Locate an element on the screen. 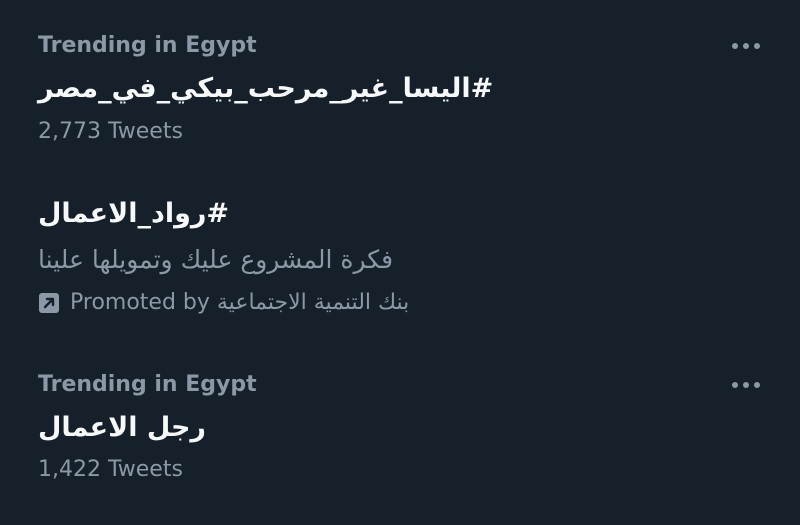 This screenshot has height=525, width=800. tweet-count: 1,422 Tweets is located at coordinates (110, 469).